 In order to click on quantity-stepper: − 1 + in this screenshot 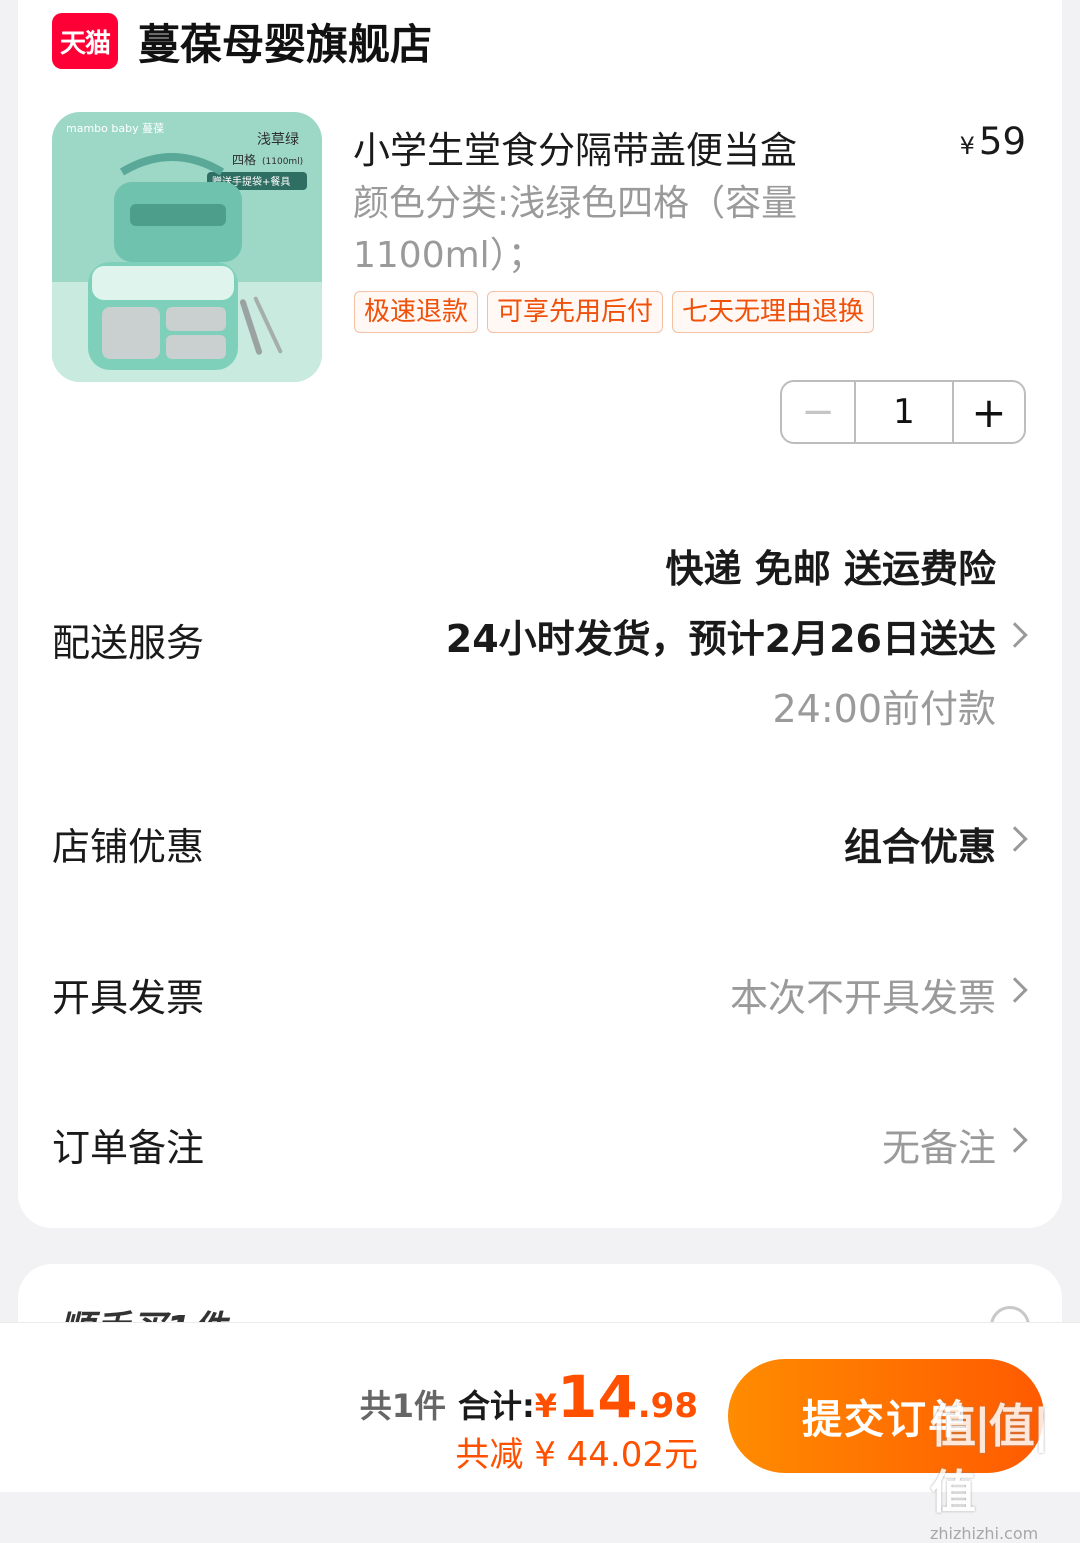, I will do `click(903, 412)`.